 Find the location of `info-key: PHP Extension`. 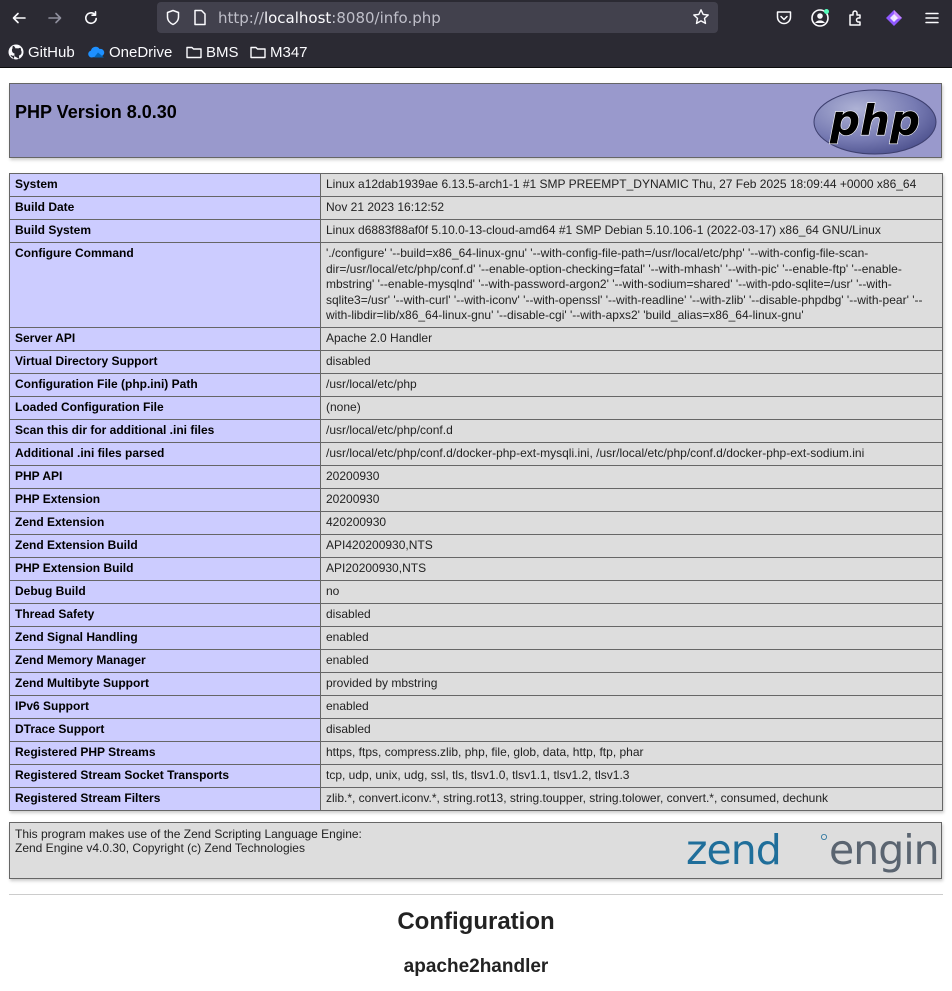

info-key: PHP Extension is located at coordinates (165, 499).